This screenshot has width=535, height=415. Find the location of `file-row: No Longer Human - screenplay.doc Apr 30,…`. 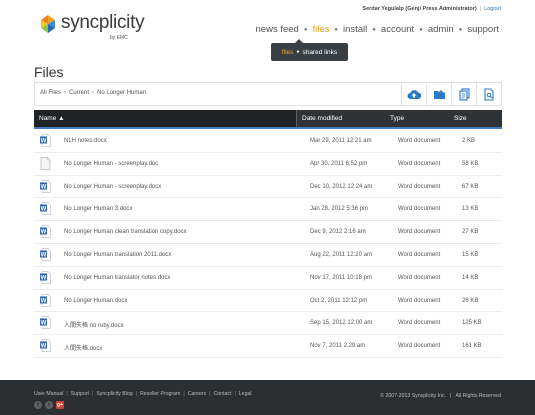

file-row: No Longer Human - screenplay.doc Apr 30,… is located at coordinates (268, 164).